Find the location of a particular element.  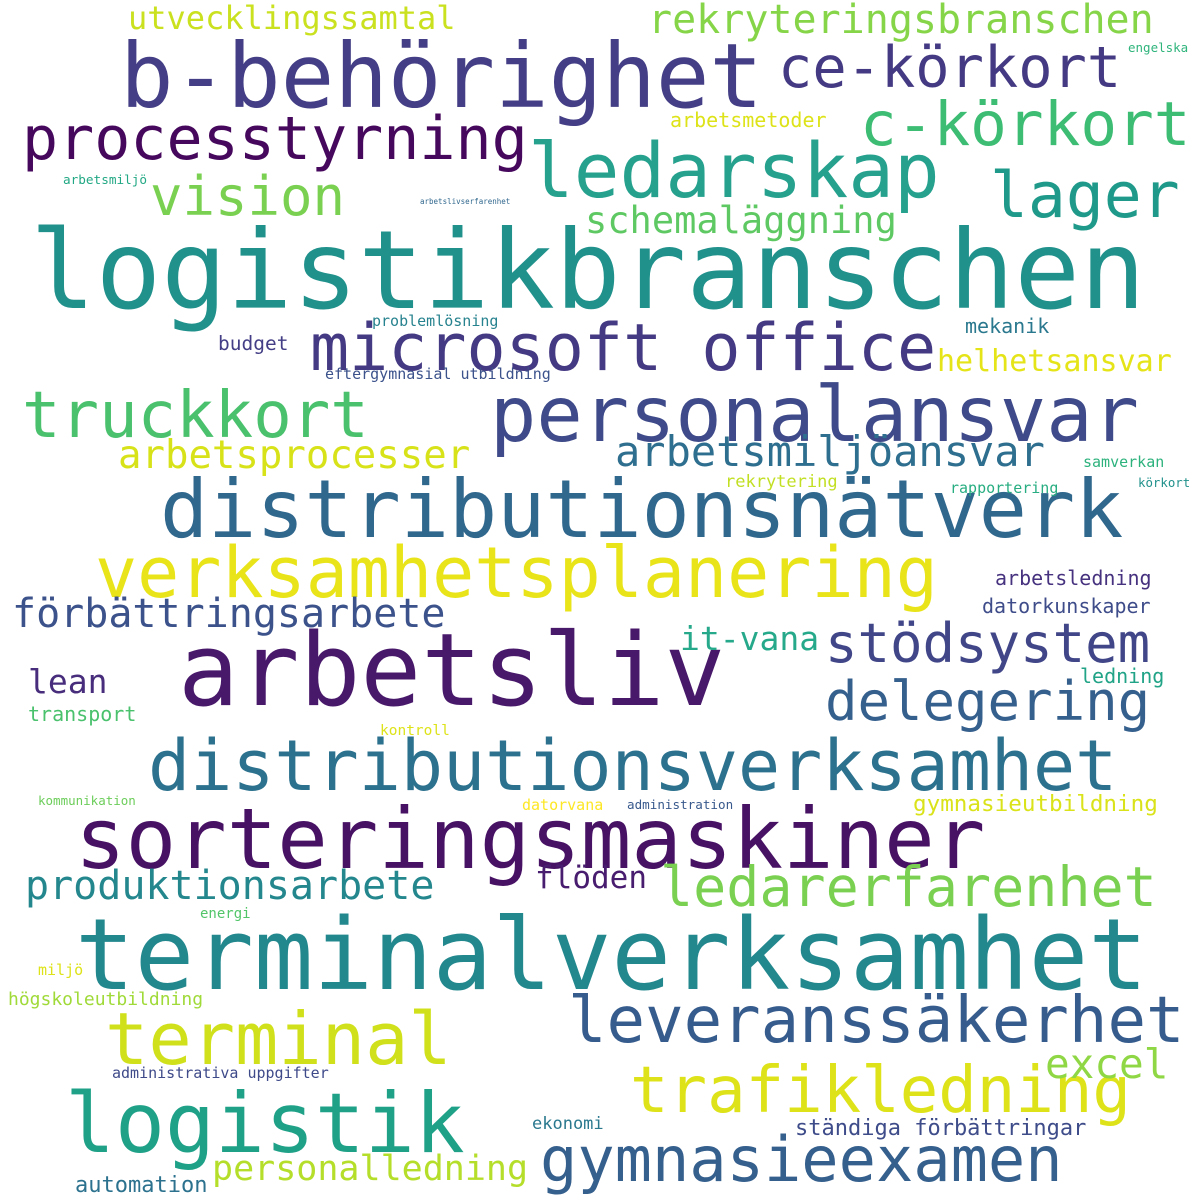

word: samverkan is located at coordinates (1124, 462).